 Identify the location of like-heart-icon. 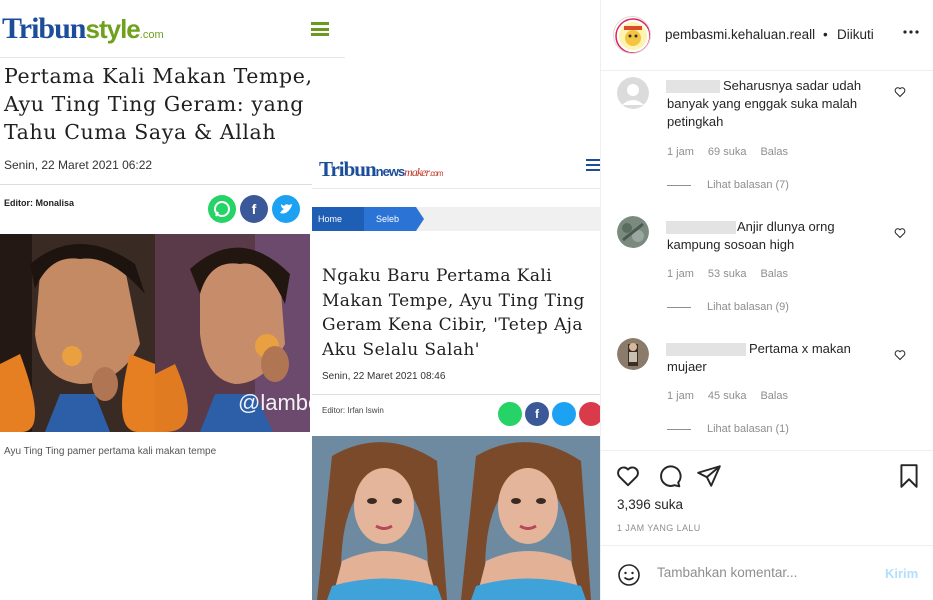
(628, 476).